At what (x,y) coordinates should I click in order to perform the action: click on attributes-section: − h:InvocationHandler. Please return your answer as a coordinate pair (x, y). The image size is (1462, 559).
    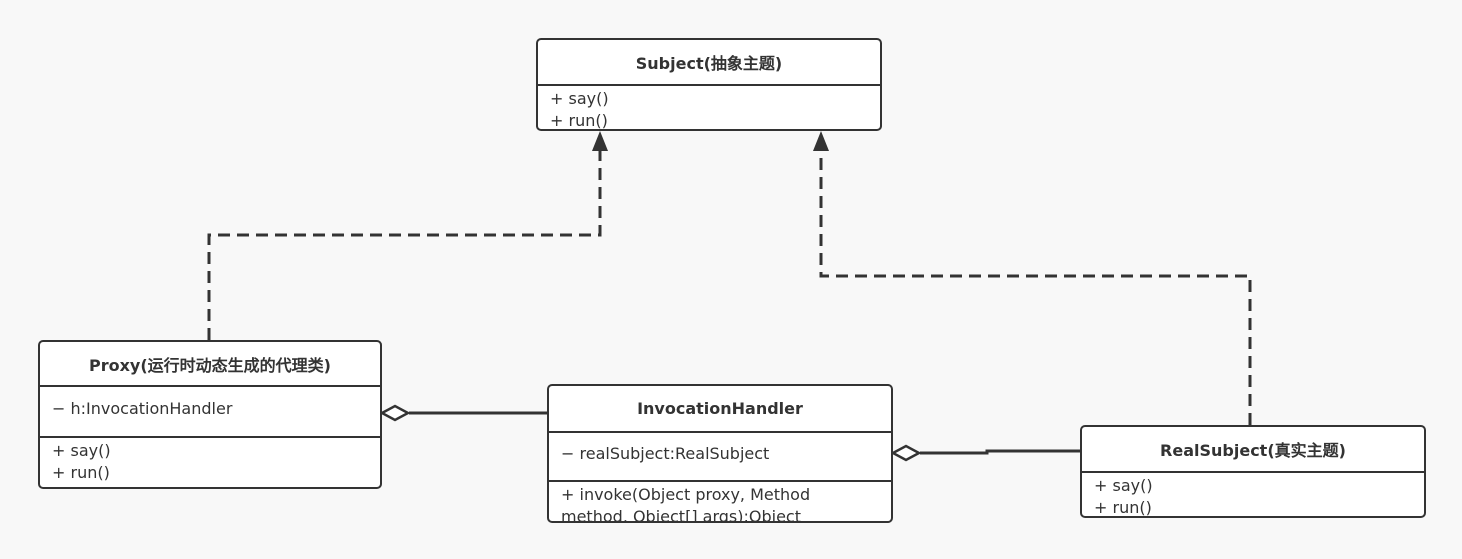
    Looking at the image, I should click on (210, 411).